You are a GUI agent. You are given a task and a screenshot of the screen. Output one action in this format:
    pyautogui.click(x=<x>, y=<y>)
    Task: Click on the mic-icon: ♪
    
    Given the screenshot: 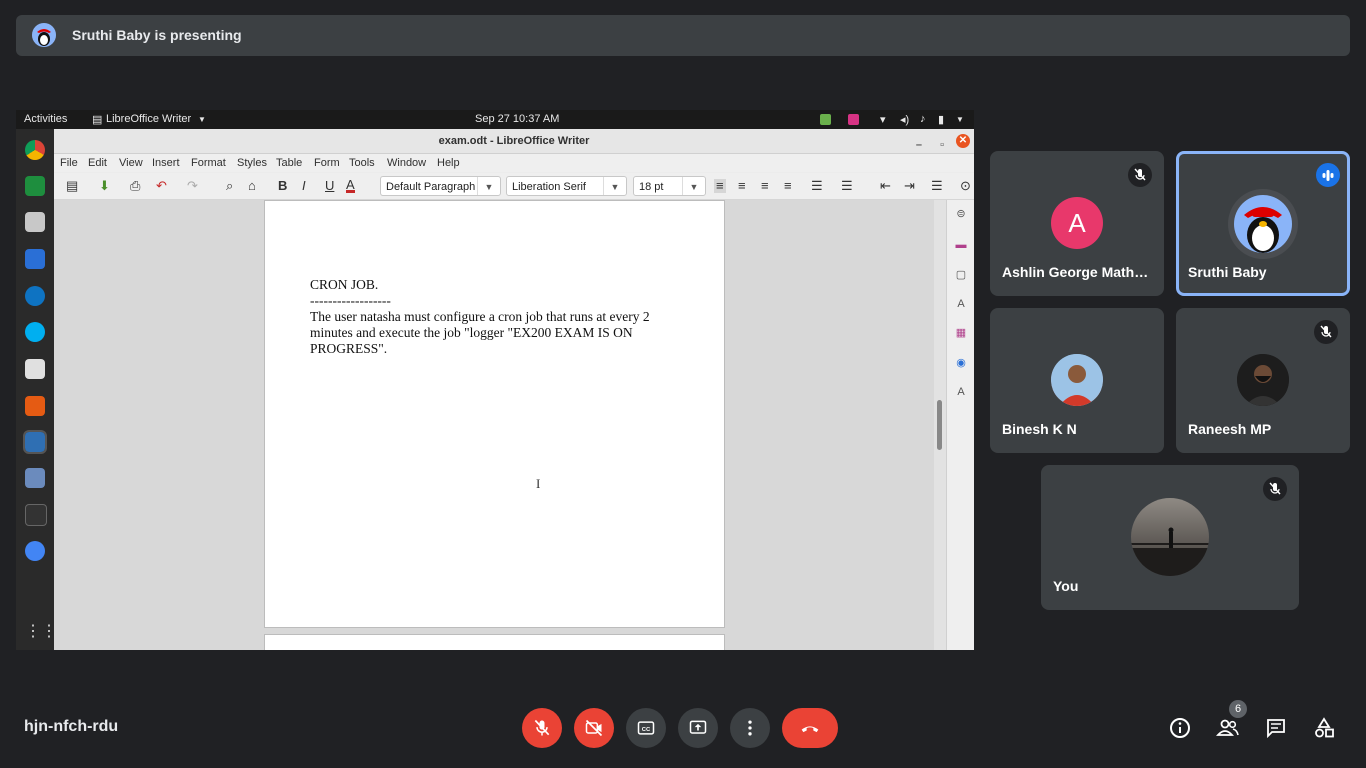 What is the action you would take?
    pyautogui.click(x=923, y=119)
    